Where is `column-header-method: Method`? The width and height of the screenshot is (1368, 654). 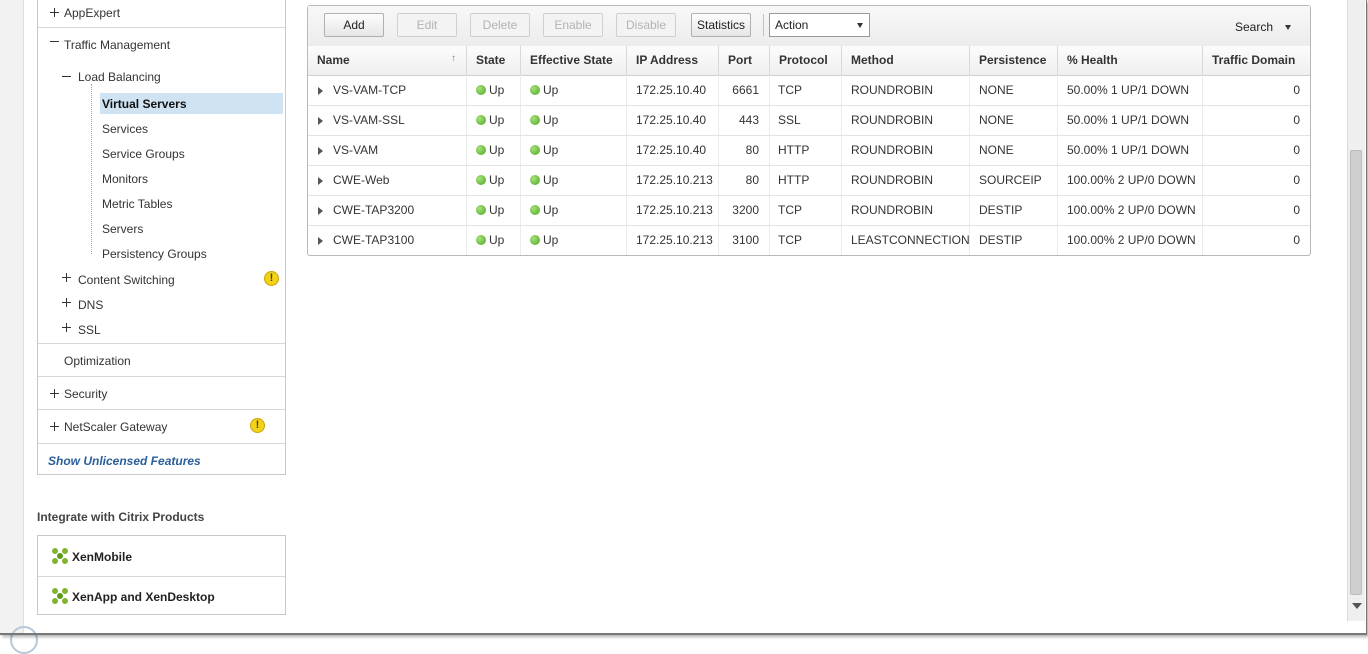
column-header-method: Method is located at coordinates (905, 60).